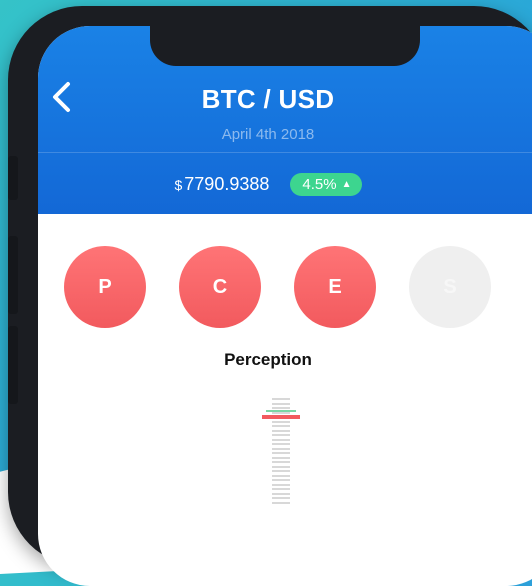  I want to click on section-title: Perception, so click(268, 359).